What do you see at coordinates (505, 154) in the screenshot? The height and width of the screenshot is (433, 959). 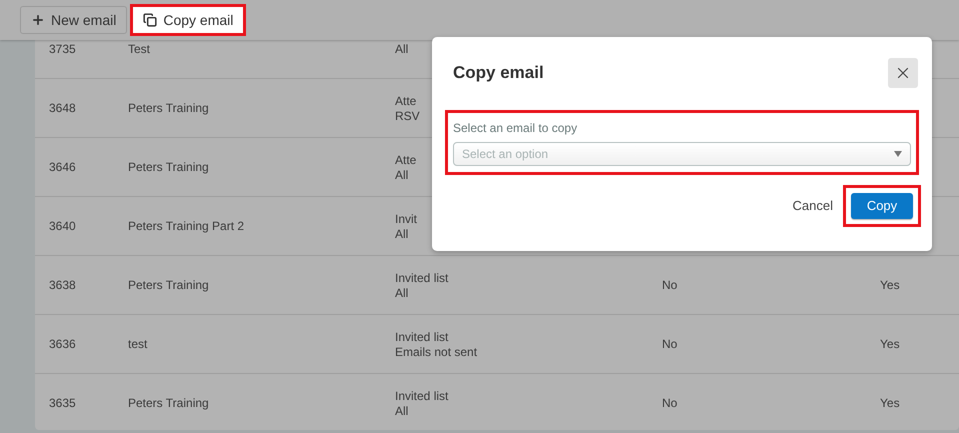 I see `placeholder: Select an option` at bounding box center [505, 154].